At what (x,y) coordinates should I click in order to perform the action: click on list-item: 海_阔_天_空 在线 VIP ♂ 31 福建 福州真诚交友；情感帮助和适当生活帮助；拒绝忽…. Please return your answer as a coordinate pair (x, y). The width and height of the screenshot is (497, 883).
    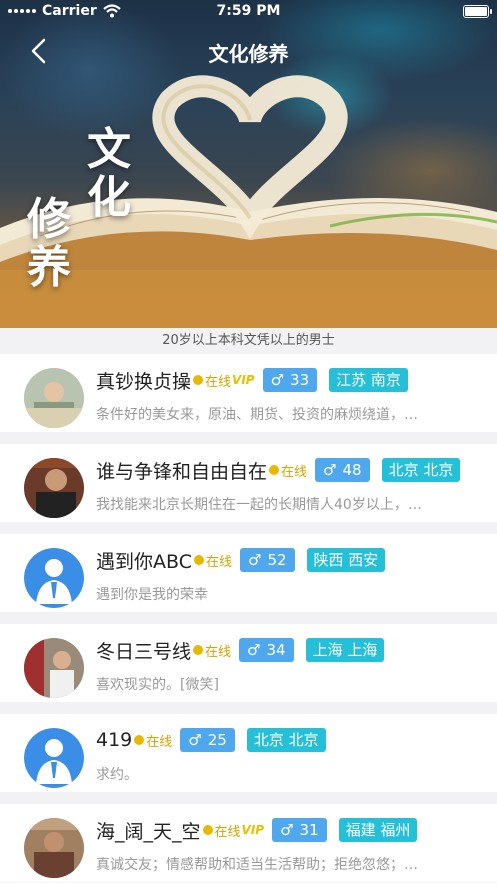
    Looking at the image, I should click on (248, 843).